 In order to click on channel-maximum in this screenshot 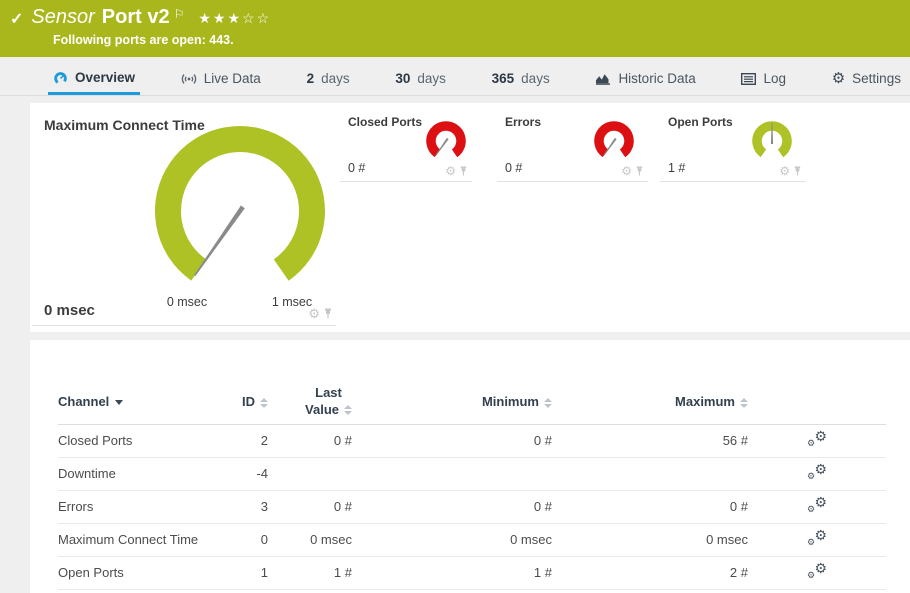, I will do `click(650, 474)`.